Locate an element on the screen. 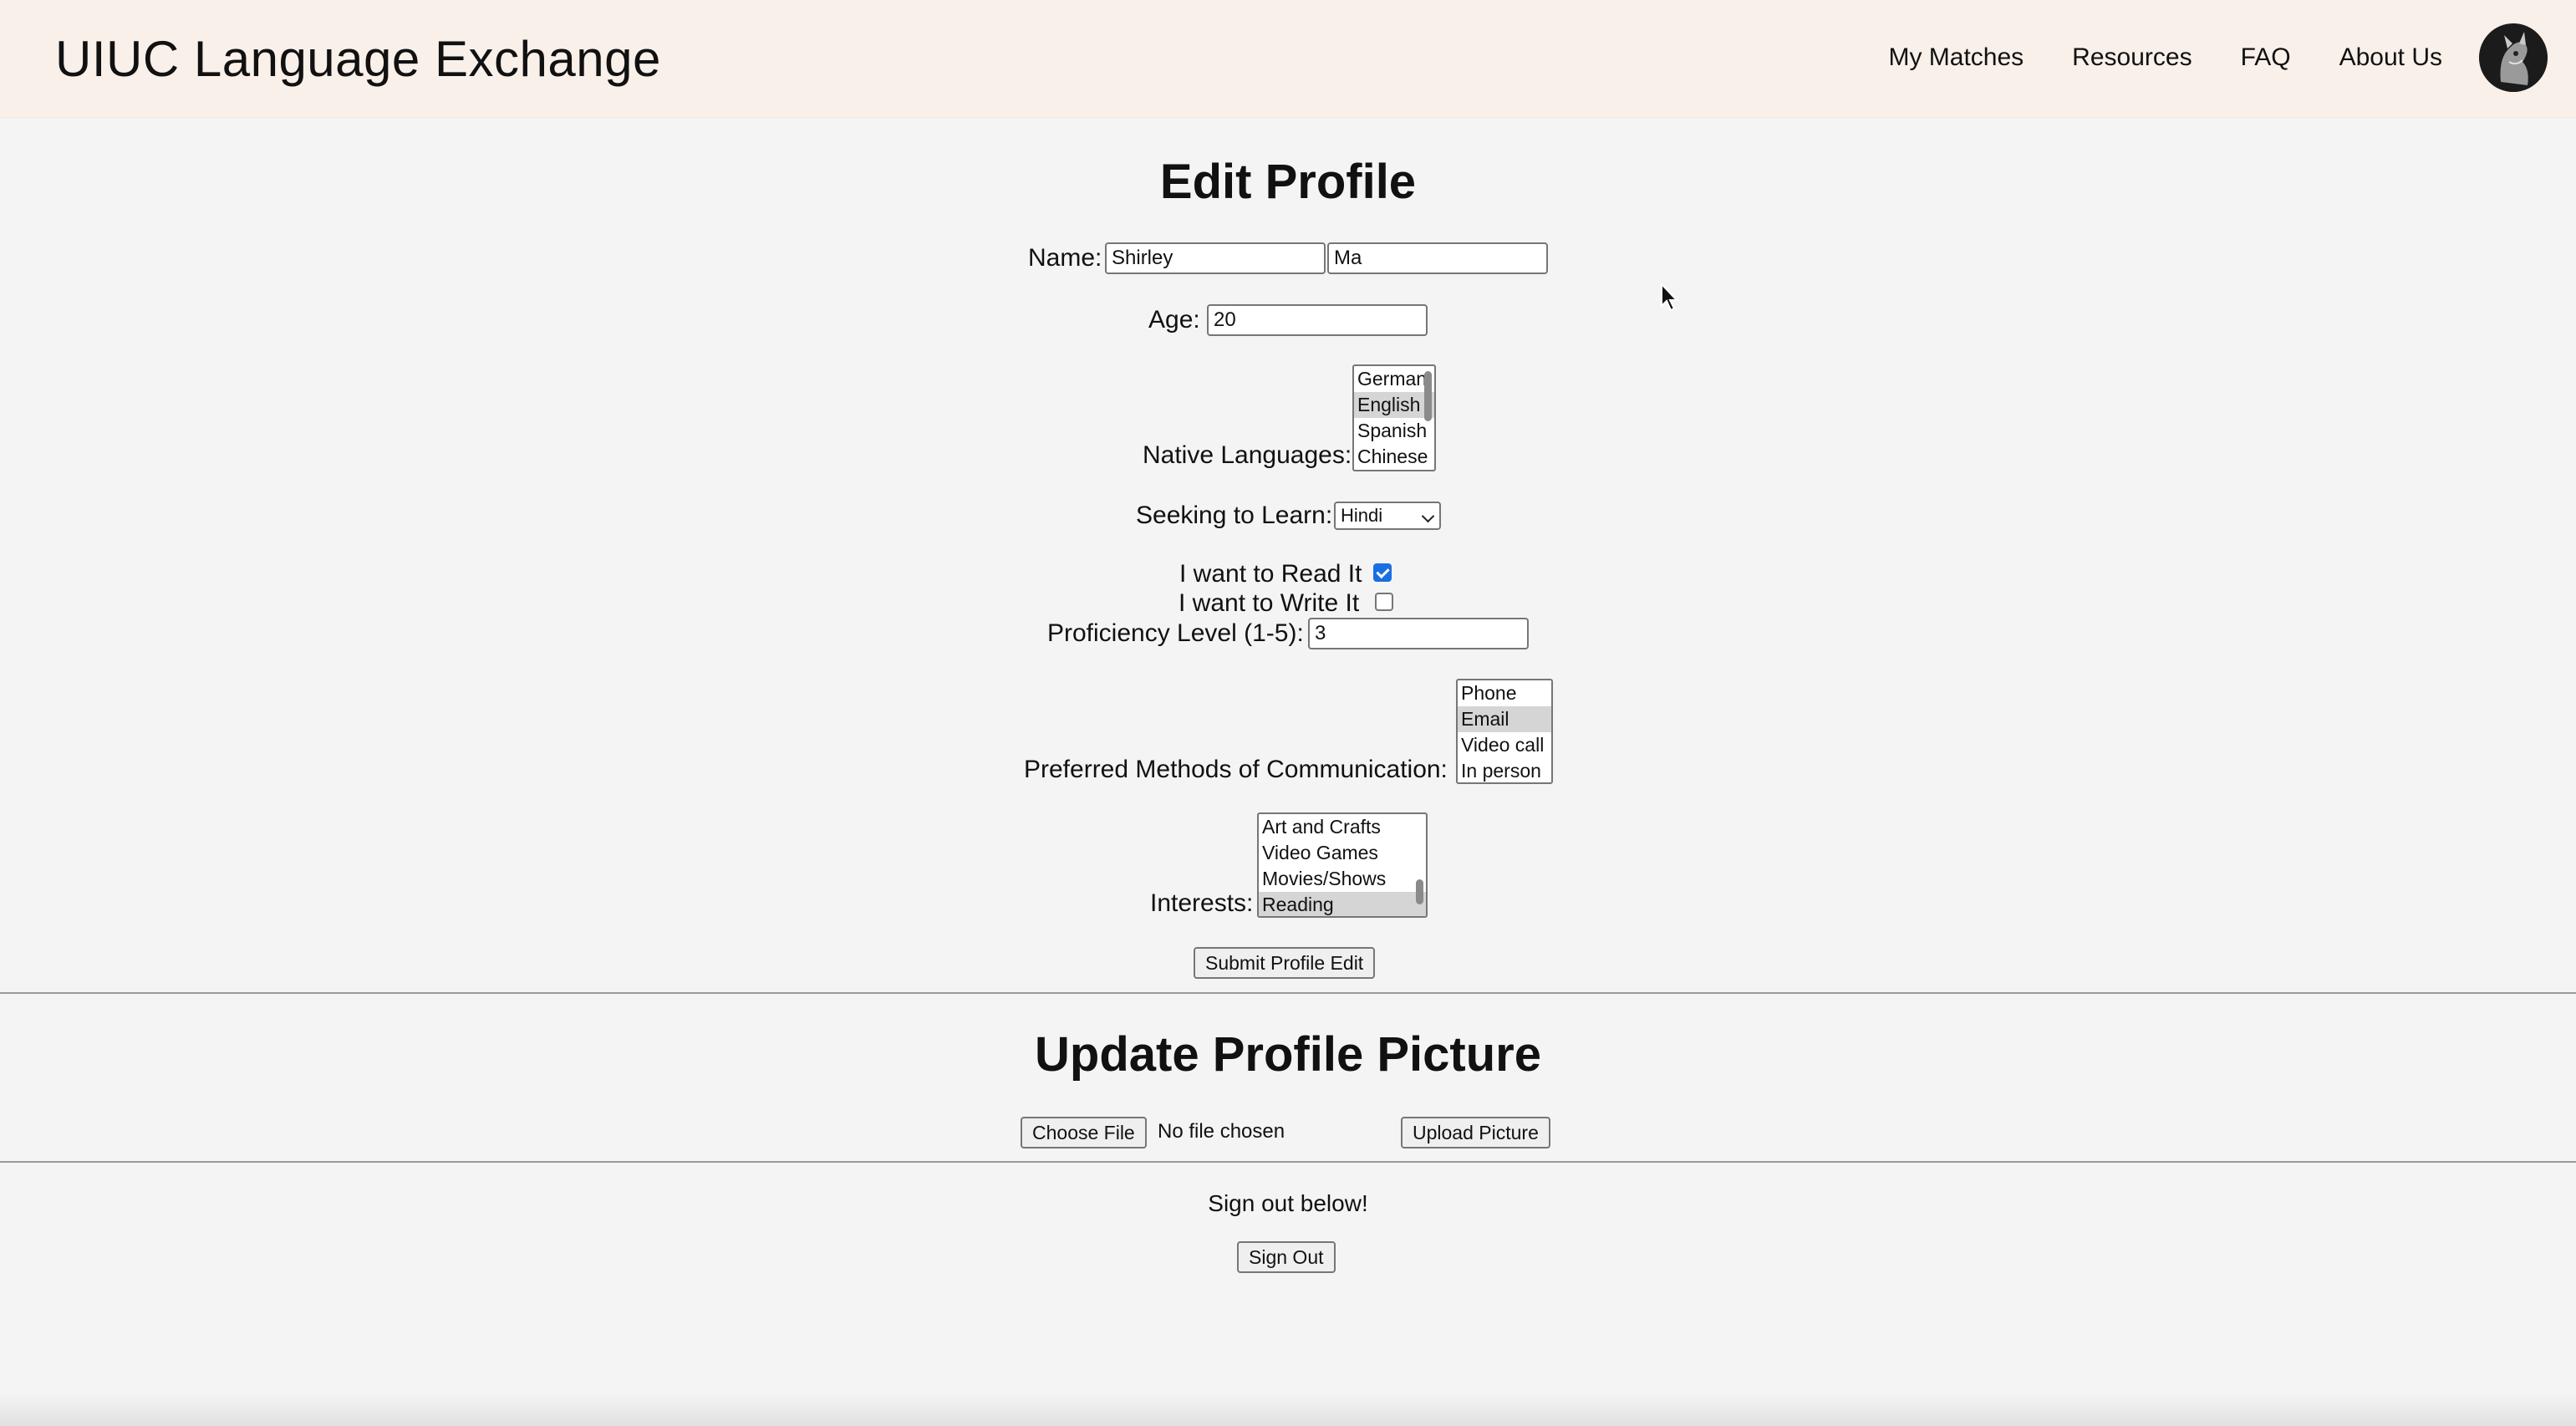  choose-file-button: Choose File is located at coordinates (1084, 1133).